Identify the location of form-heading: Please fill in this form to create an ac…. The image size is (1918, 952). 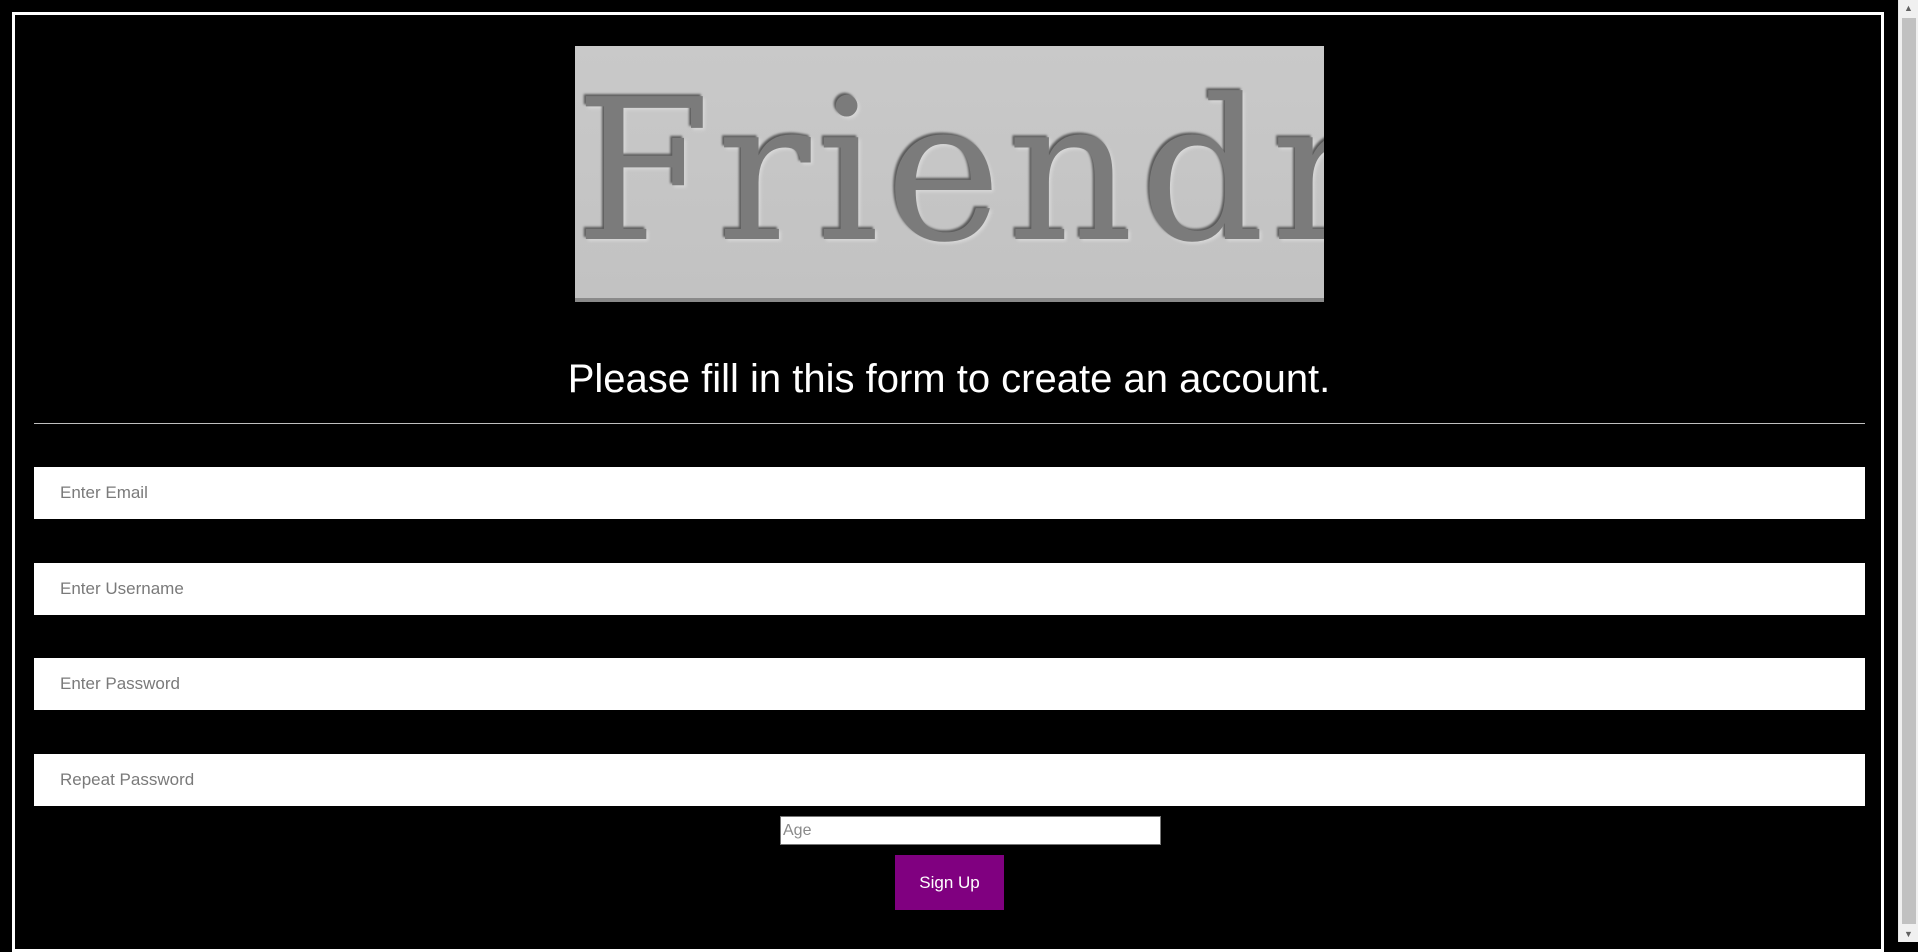
(949, 379).